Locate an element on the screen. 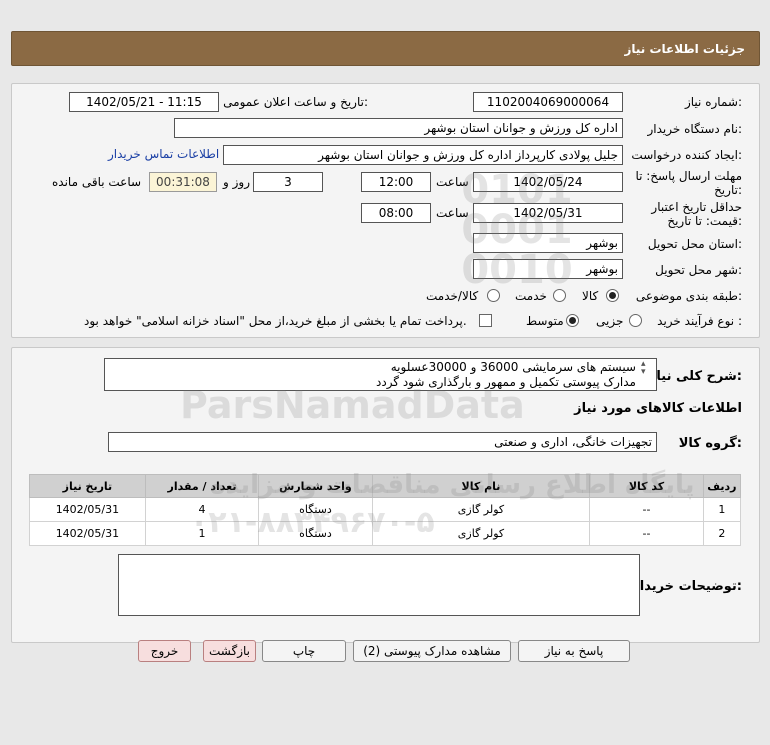  back-button: بازگشت is located at coordinates (229, 651).